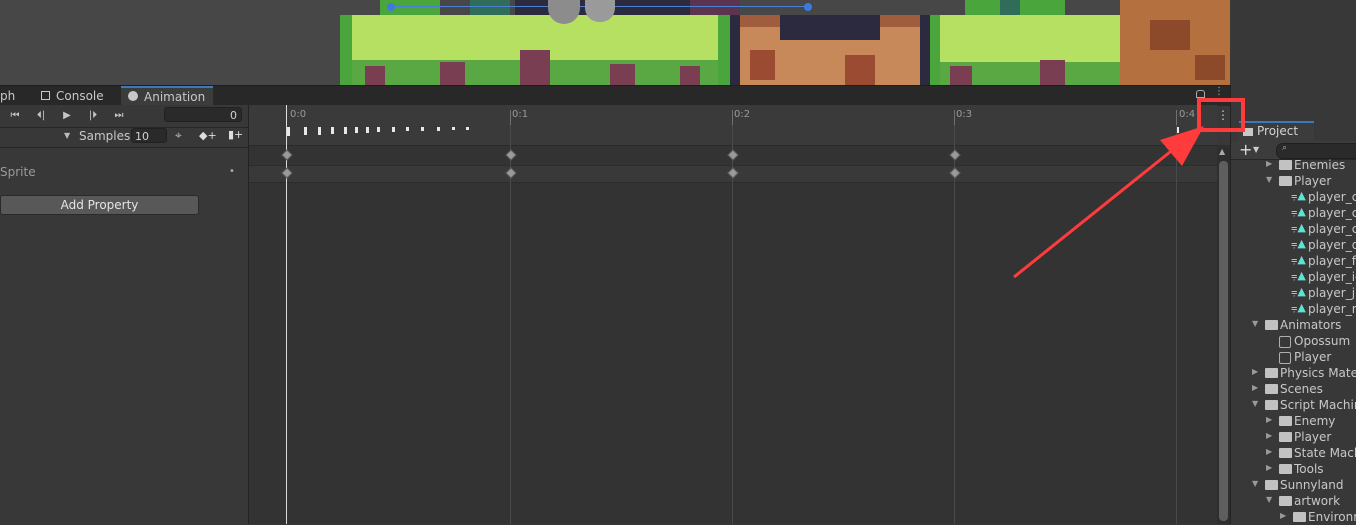  Describe the element at coordinates (1285, 342) in the screenshot. I see `animator-controller-icon` at that location.